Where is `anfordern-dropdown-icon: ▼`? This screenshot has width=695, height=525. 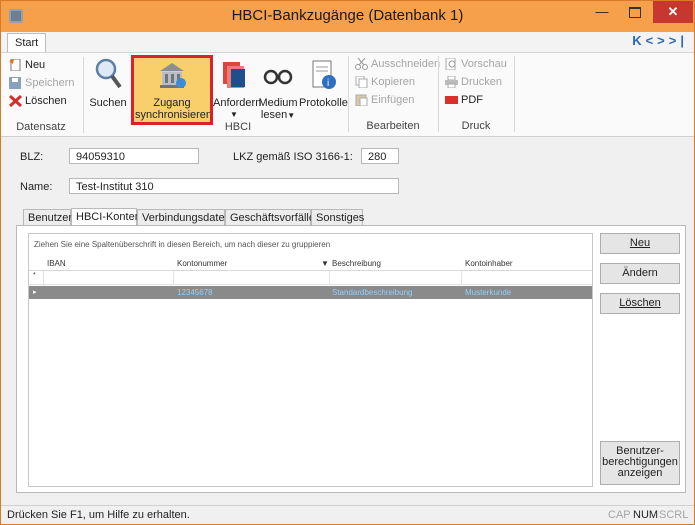 anfordern-dropdown-icon: ▼ is located at coordinates (234, 114).